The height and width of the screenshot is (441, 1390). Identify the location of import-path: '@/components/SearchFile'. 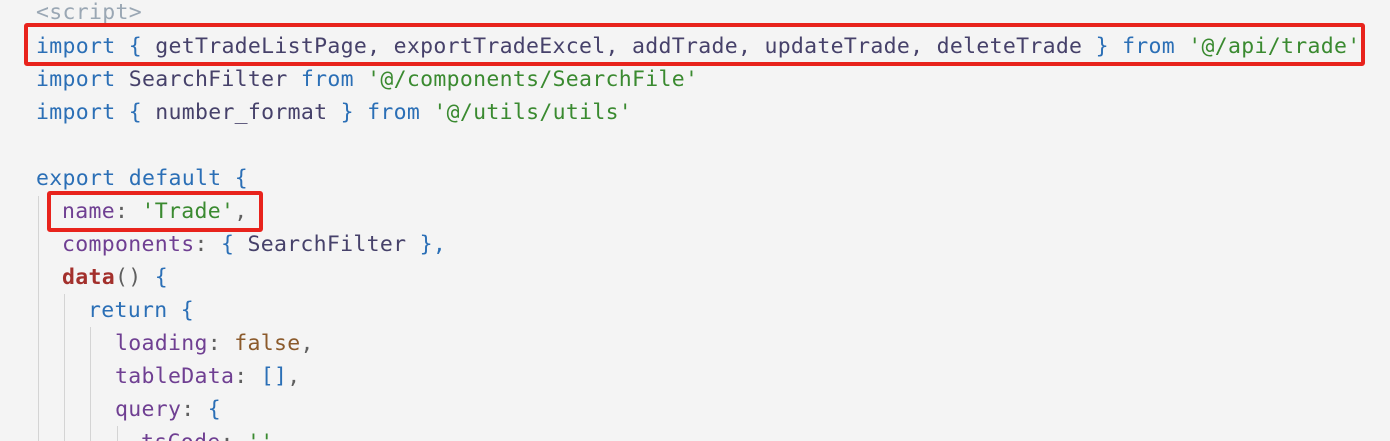
(533, 79).